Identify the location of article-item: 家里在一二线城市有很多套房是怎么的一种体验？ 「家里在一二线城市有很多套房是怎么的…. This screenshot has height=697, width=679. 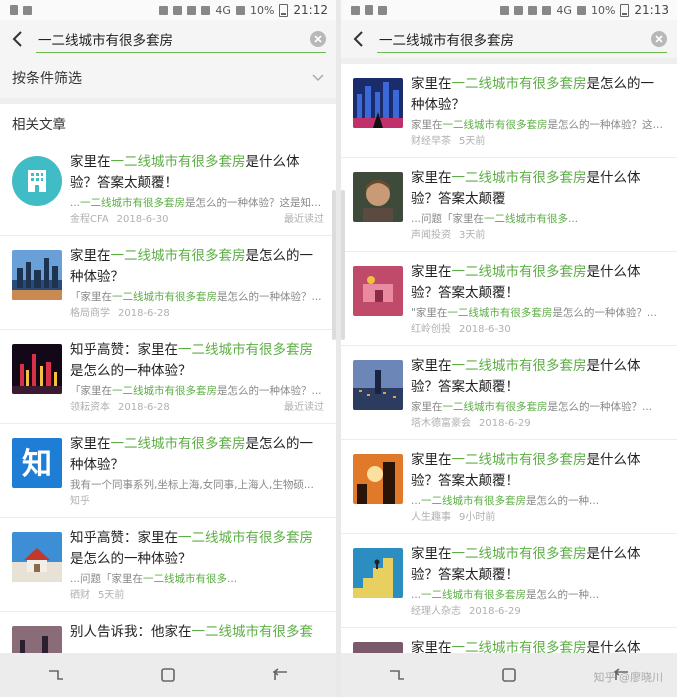
(168, 283).